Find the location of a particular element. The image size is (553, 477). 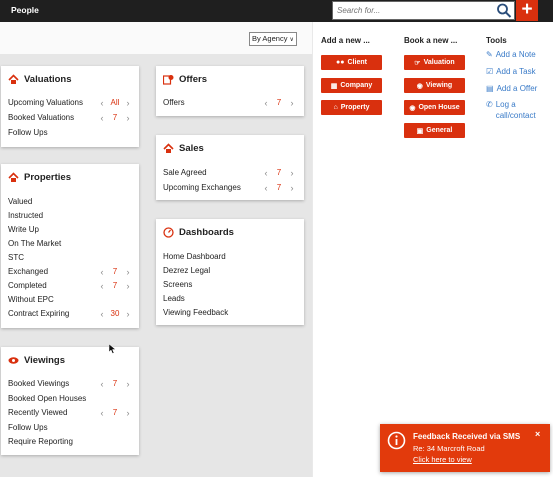

properties-title: Properties is located at coordinates (47, 177).